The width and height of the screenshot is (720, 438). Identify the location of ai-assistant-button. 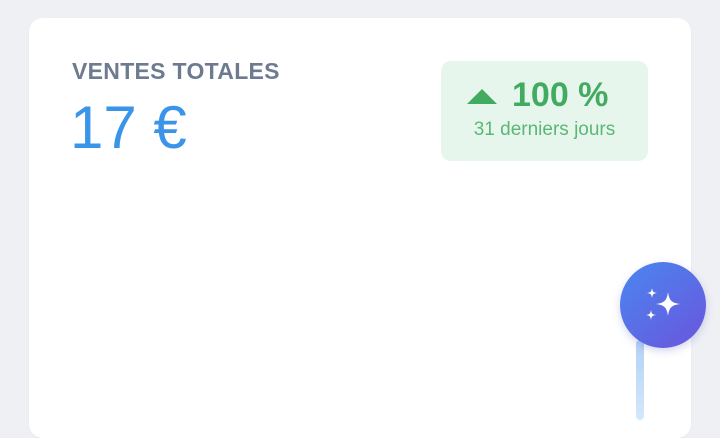
(663, 305).